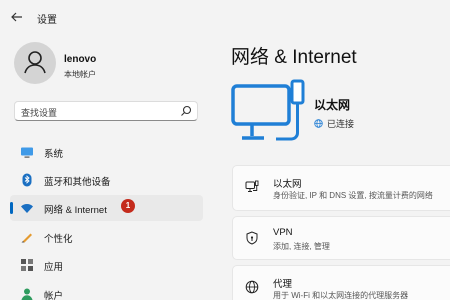 The width and height of the screenshot is (450, 300). Describe the element at coordinates (27, 152) in the screenshot. I see `monitor-icon` at that location.